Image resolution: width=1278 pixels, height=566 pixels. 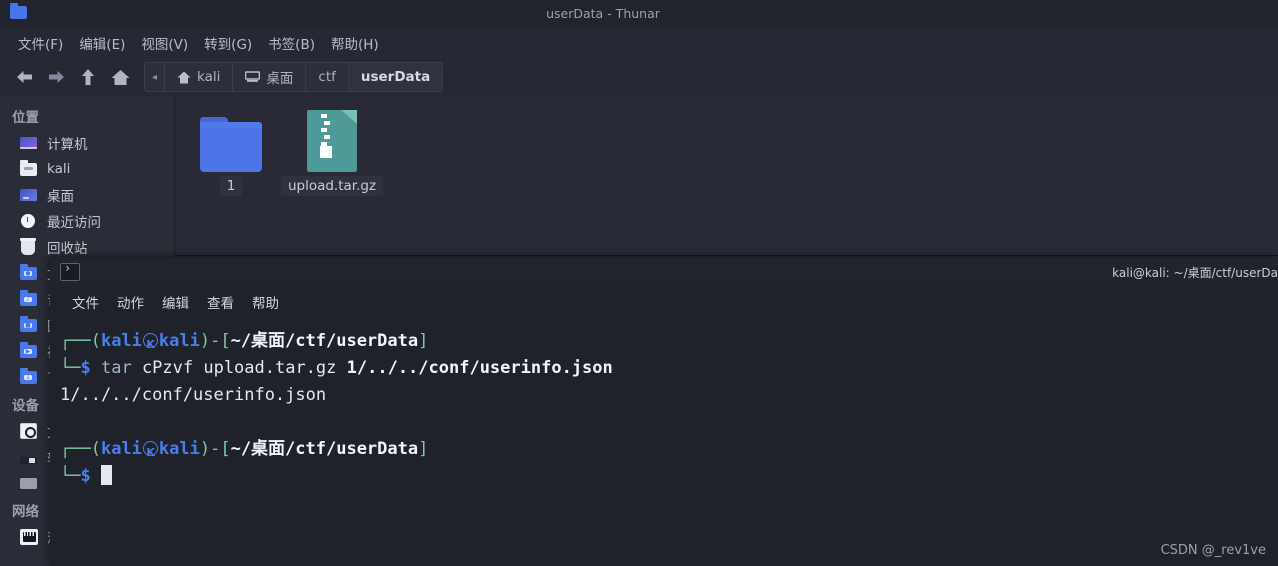 I want to click on breadcrumb: ◂ kali 桌面 ctf userData, so click(x=294, y=77).